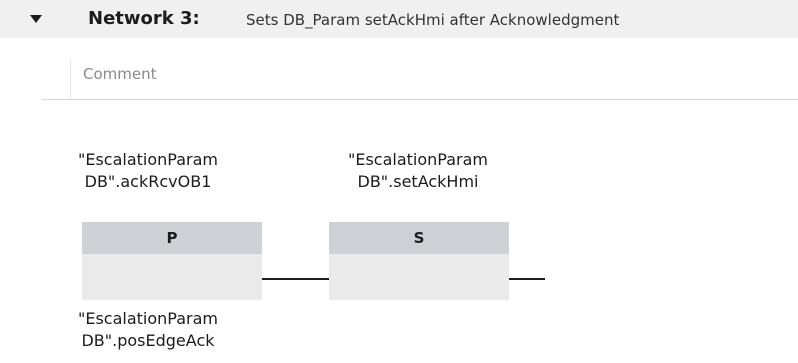 This screenshot has height=363, width=798. Describe the element at coordinates (417, 159) in the screenshot. I see `s-operand-top-line1: "EscalationParam` at that location.